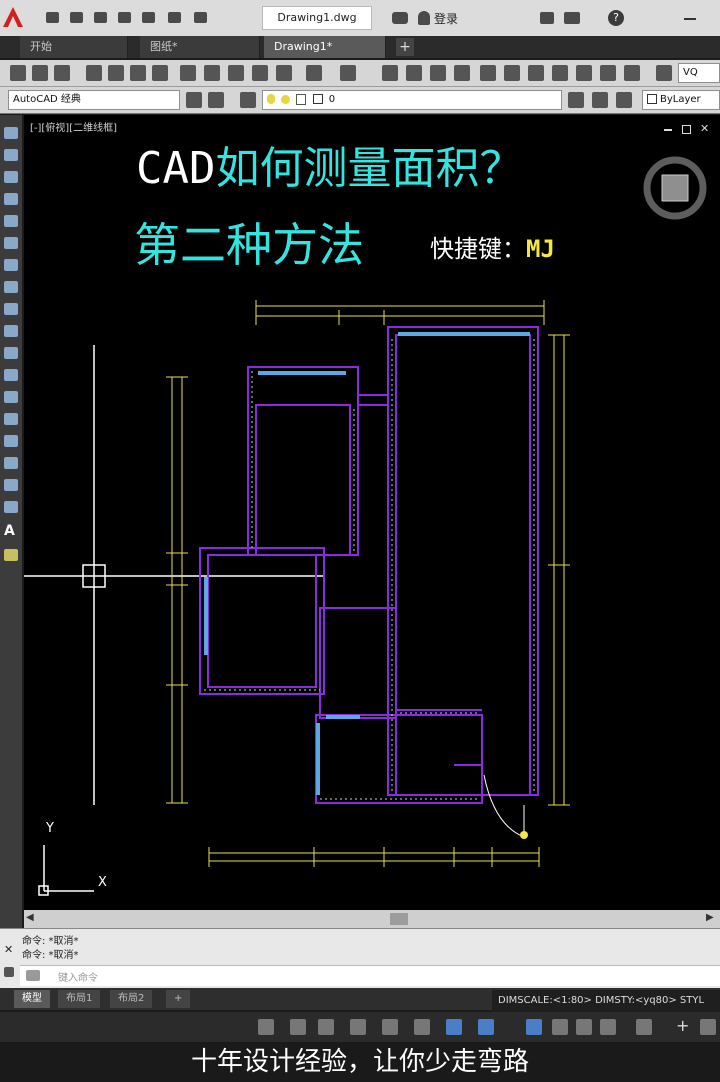 The image size is (720, 1082). Describe the element at coordinates (13, 17) in the screenshot. I see `autocad-logo` at that location.